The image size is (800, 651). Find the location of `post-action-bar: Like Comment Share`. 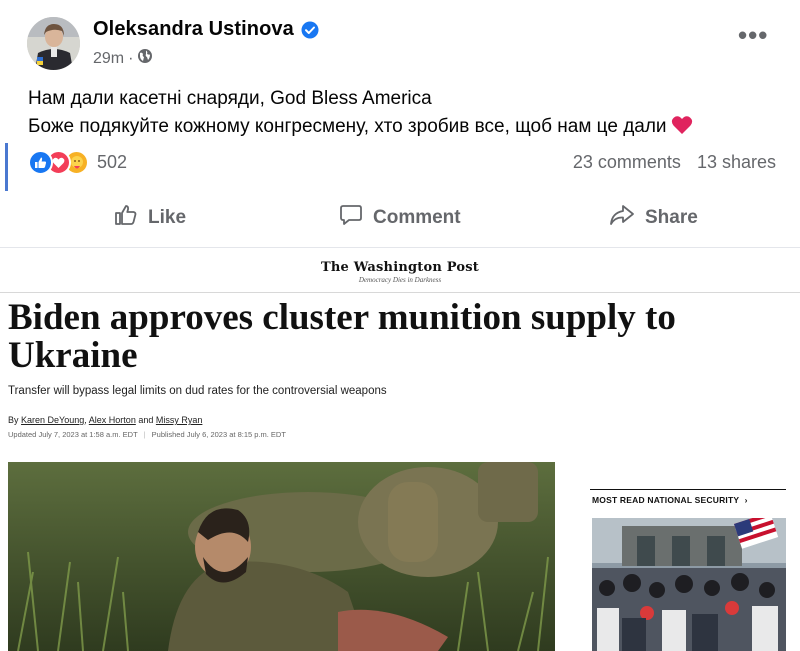

post-action-bar: Like Comment Share is located at coordinates (400, 218).